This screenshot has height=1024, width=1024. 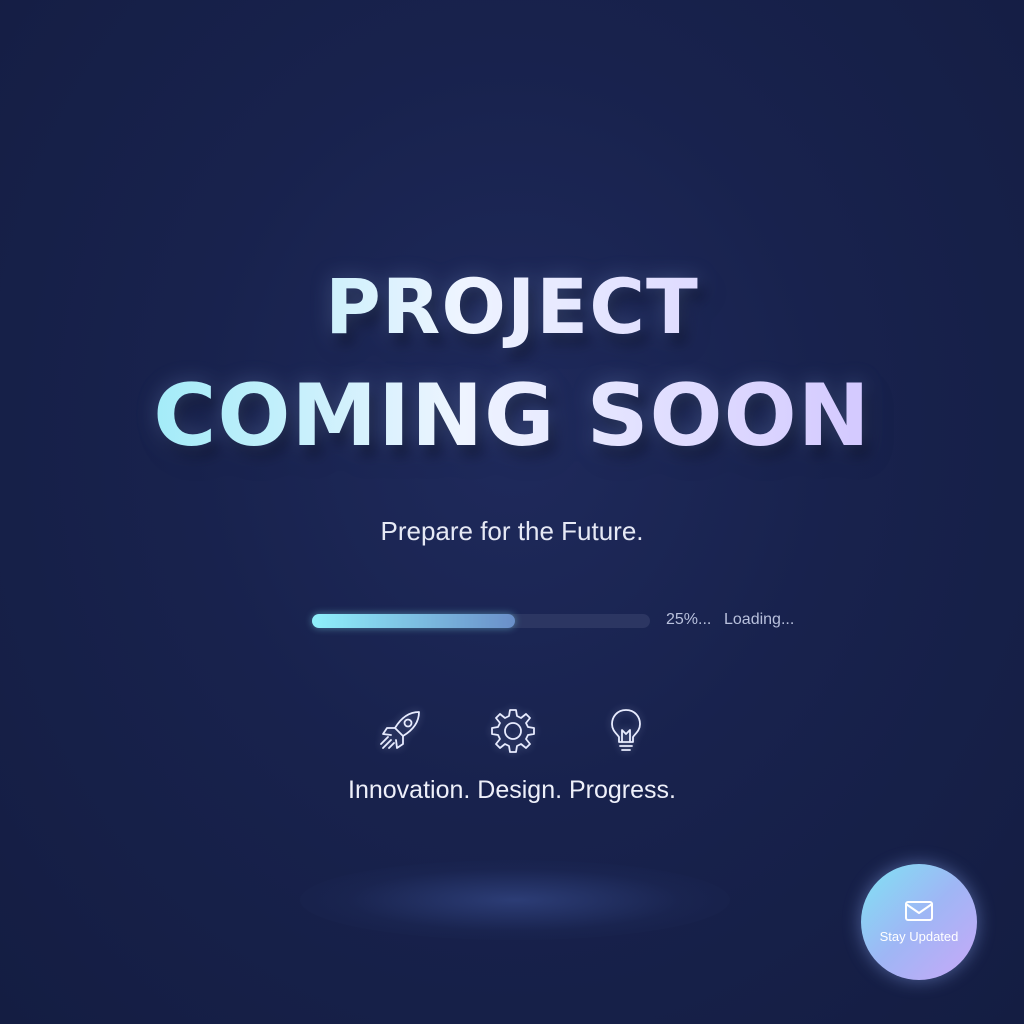 What do you see at coordinates (515, 900) in the screenshot?
I see `floor-glow` at bounding box center [515, 900].